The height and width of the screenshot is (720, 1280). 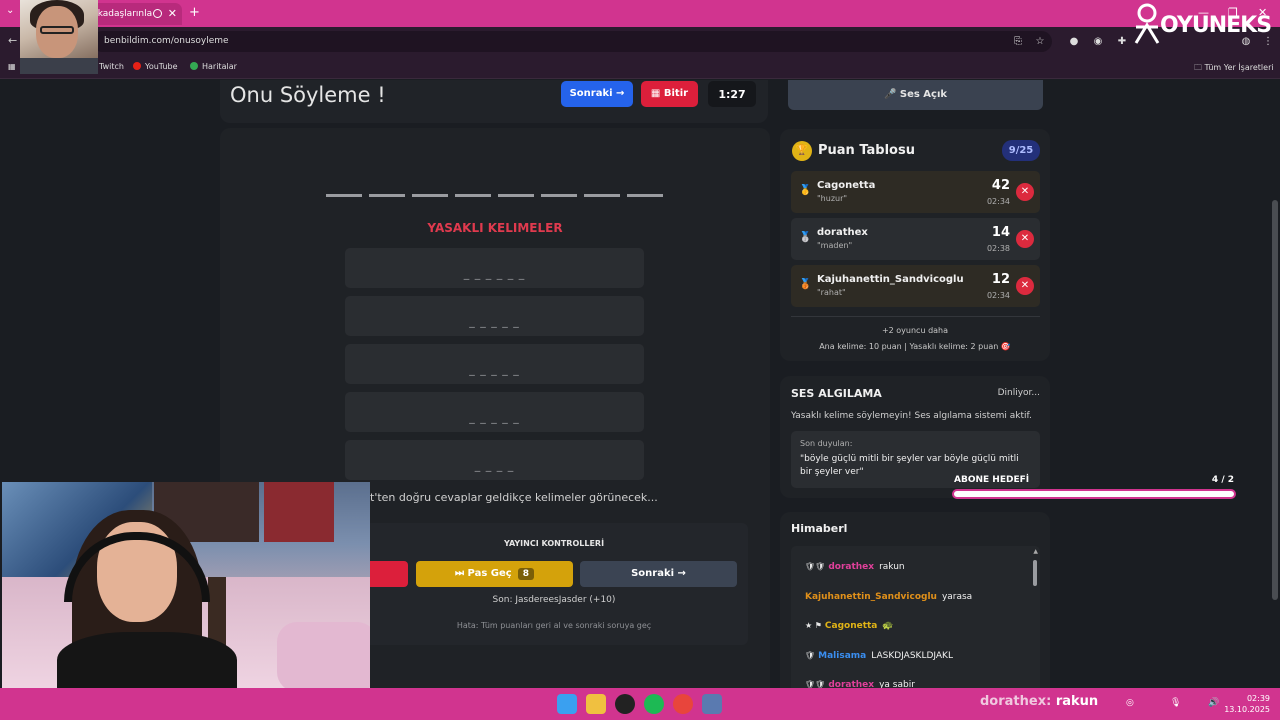 I want to click on steam-icon: ◎, so click(x=1130, y=703).